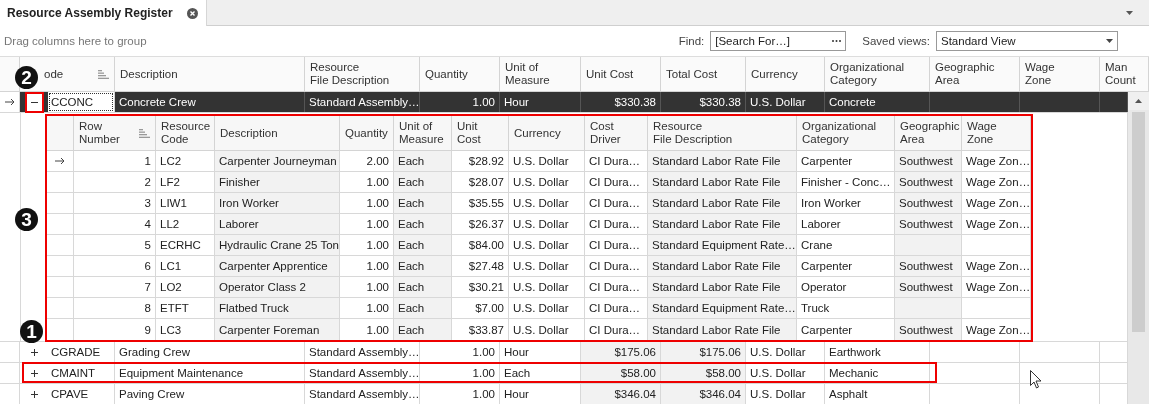  I want to click on table-cell: Operator Class 2, so click(277, 287).